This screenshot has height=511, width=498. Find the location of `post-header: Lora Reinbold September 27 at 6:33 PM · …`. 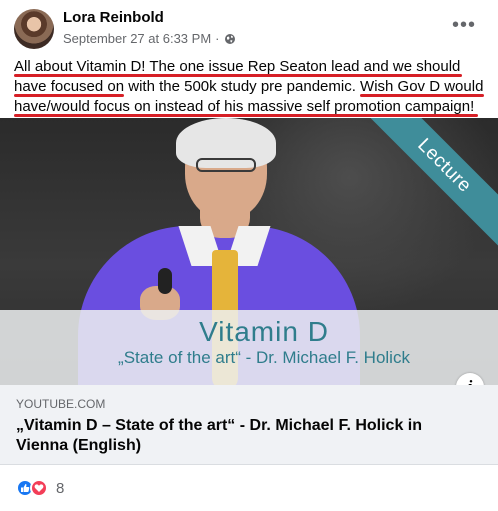

post-header: Lora Reinbold September 27 at 6:33 PM · … is located at coordinates (249, 28).